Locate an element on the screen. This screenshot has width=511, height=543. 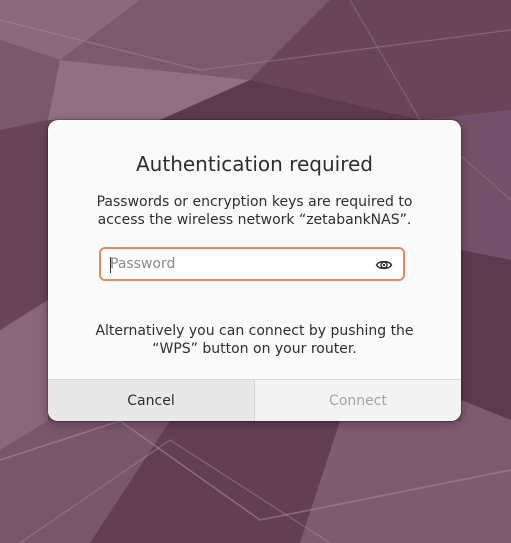
text-caret is located at coordinates (110, 265).